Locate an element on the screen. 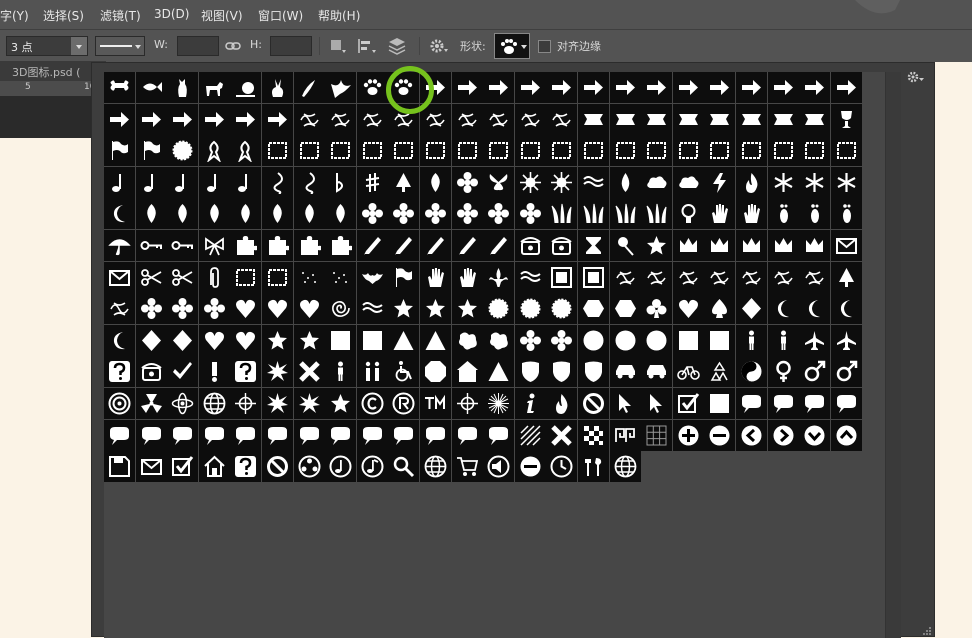  shape-cell-question is located at coordinates (246, 372).